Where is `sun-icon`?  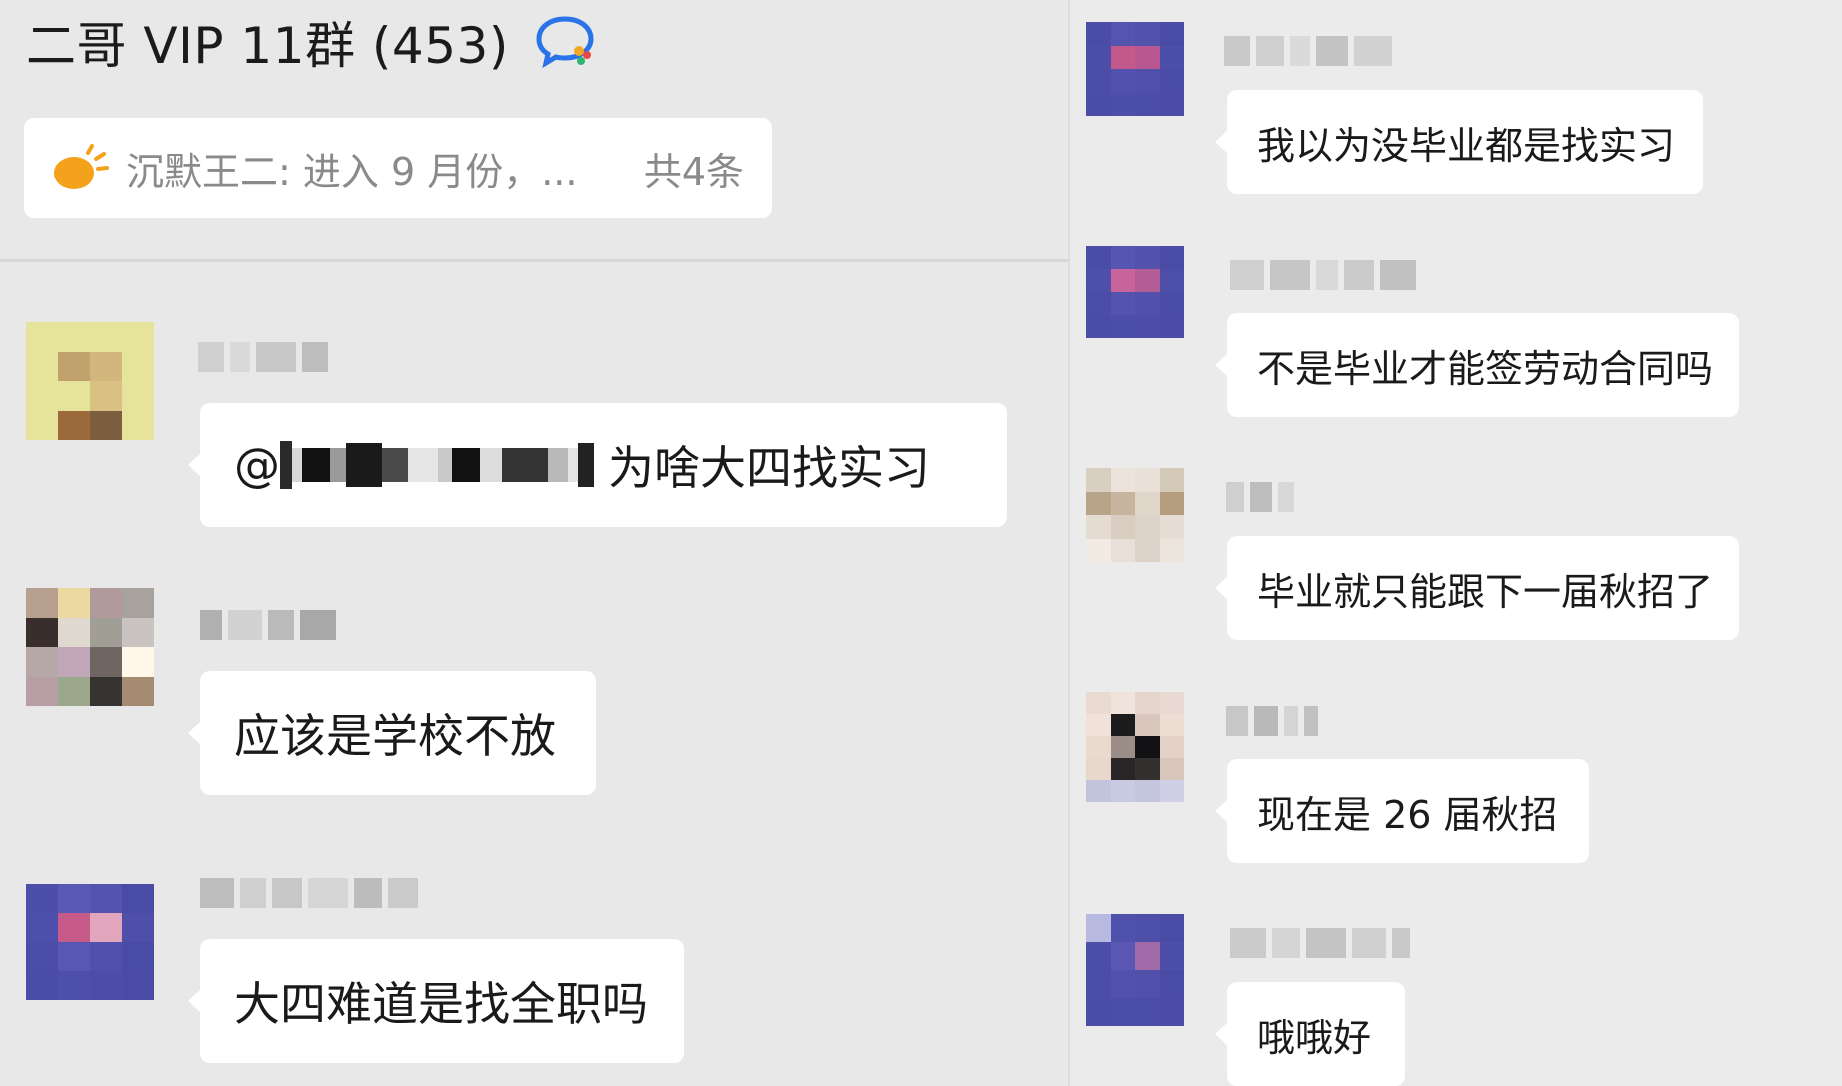
sun-icon is located at coordinates (81, 168).